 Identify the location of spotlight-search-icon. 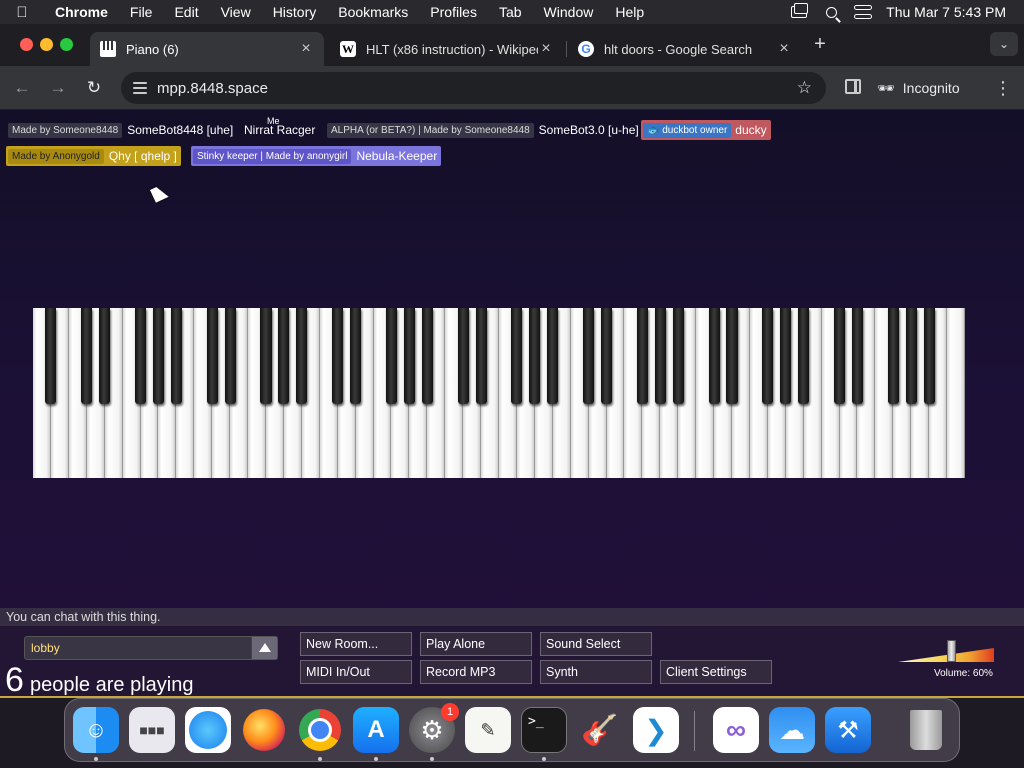
(831, 12).